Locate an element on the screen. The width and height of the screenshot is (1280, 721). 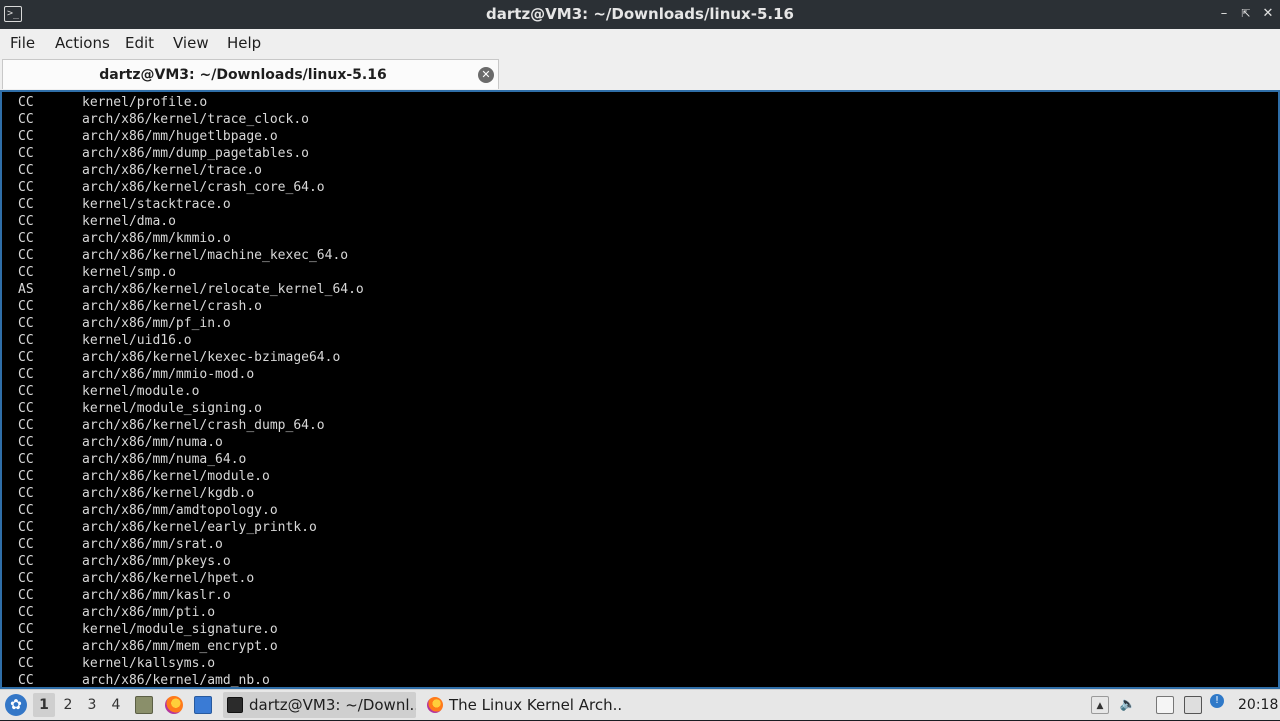
terminal-line: CC kernel/stacktrace.o is located at coordinates (191, 204).